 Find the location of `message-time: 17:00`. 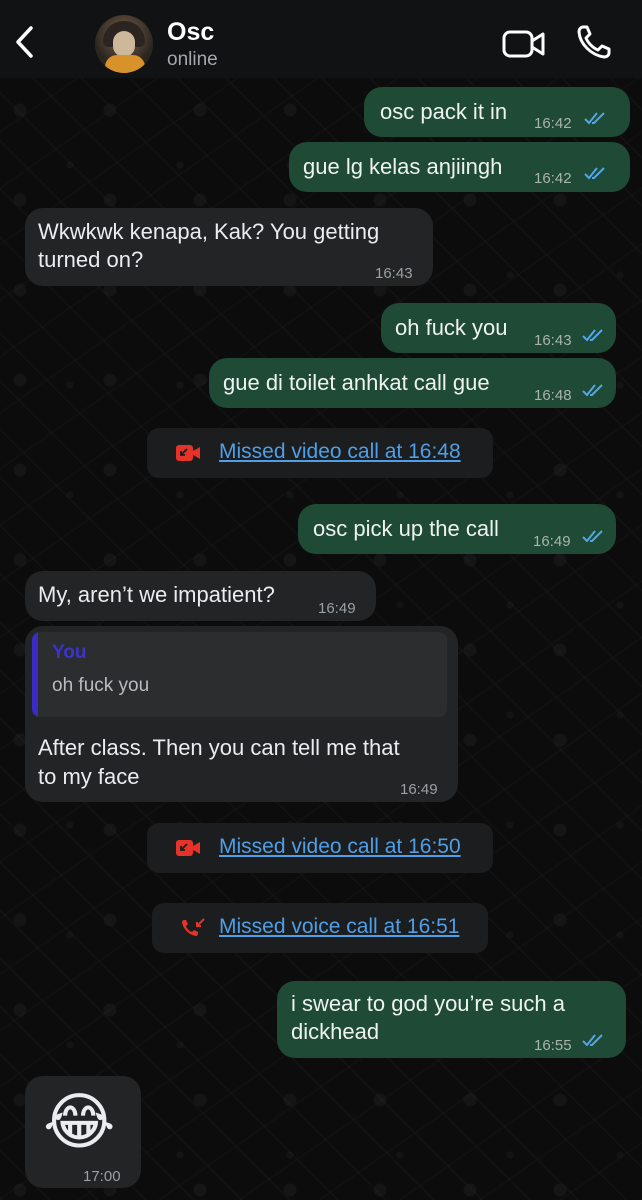

message-time: 17:00 is located at coordinates (102, 1176).